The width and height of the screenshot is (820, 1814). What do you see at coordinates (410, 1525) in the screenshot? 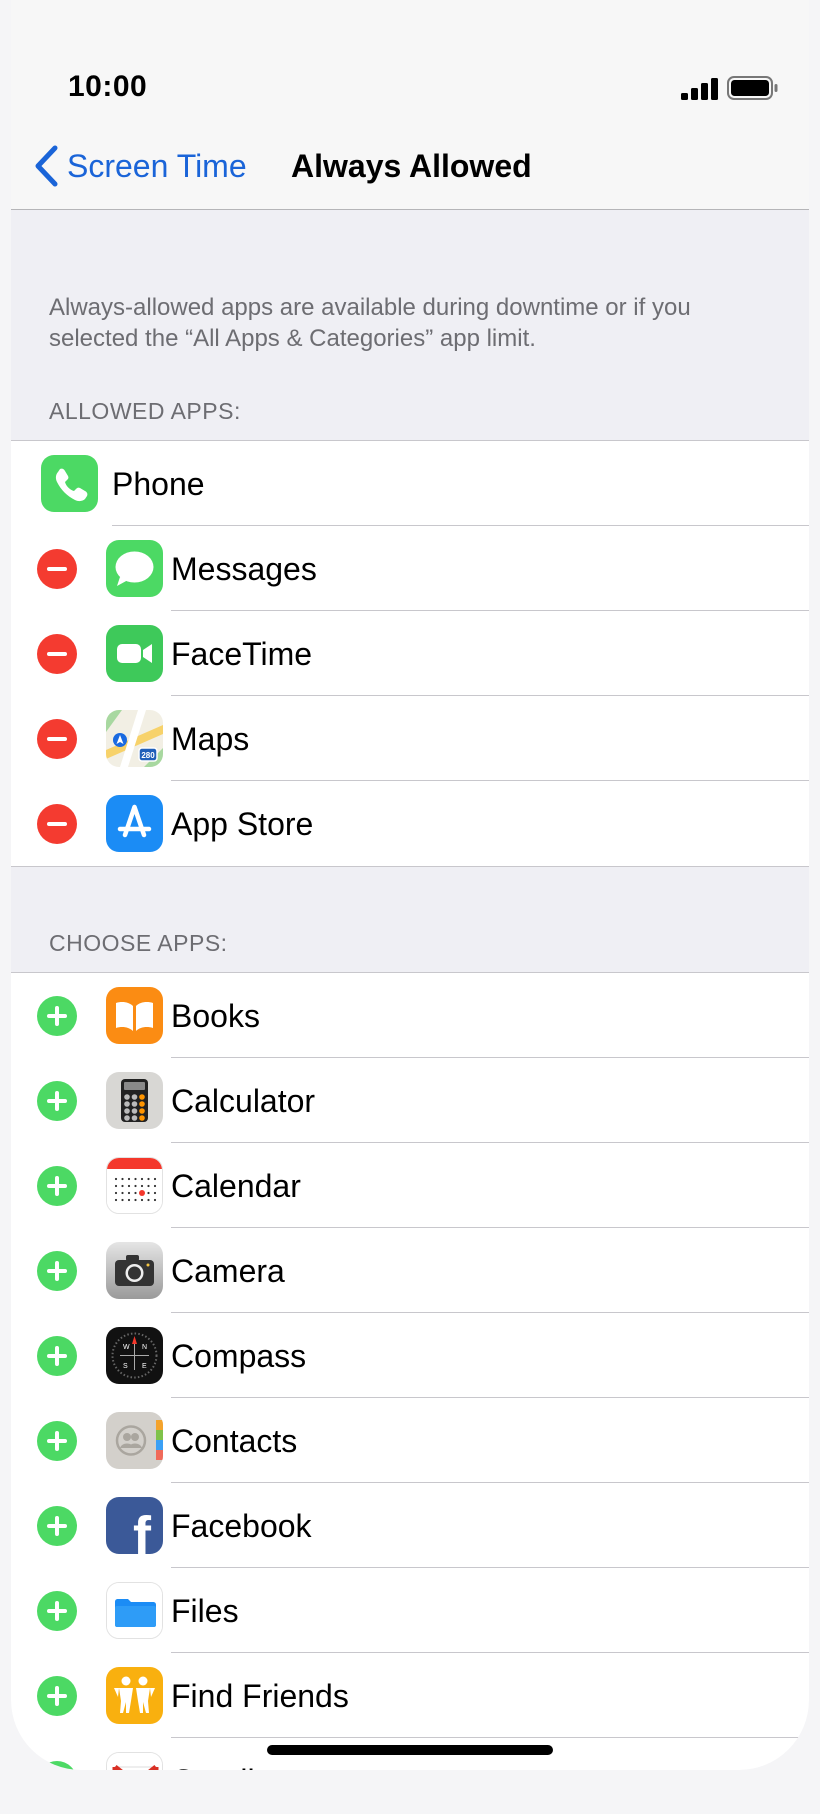
I see `list-item: f Facebook` at bounding box center [410, 1525].